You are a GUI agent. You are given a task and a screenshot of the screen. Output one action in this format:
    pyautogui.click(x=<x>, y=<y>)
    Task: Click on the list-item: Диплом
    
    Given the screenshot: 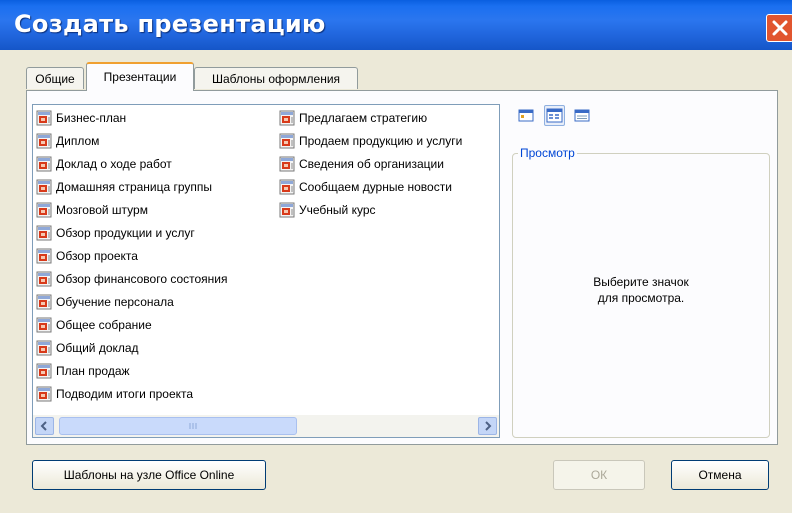 What is the action you would take?
    pyautogui.click(x=67, y=141)
    